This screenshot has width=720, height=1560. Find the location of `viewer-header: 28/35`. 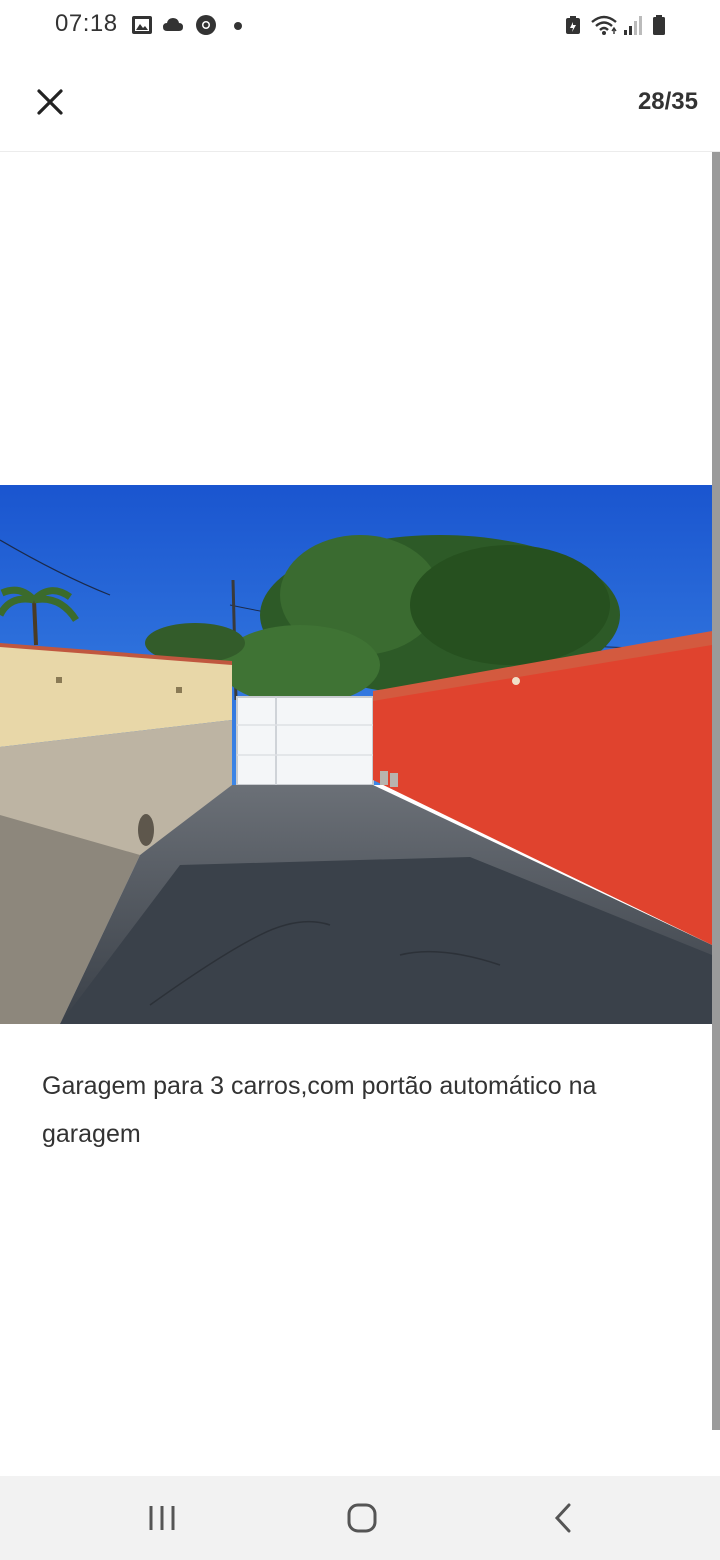

viewer-header: 28/35 is located at coordinates (360, 102).